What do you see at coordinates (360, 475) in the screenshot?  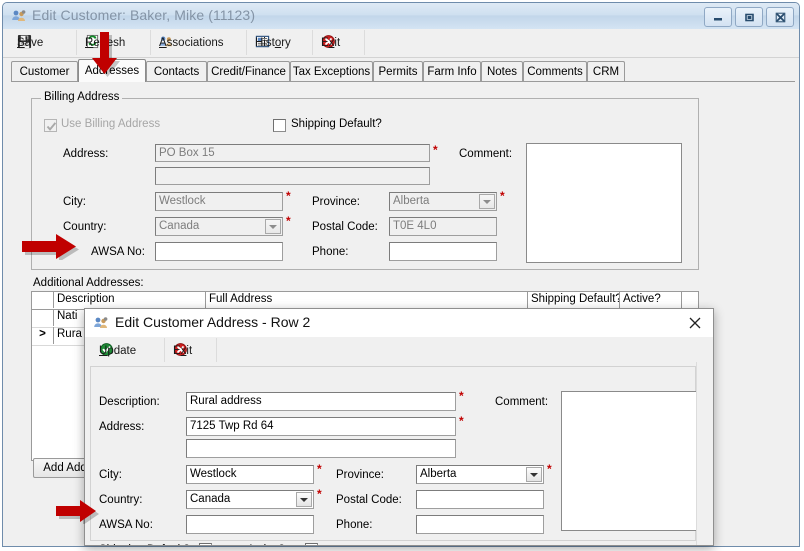 I see `dialog-province-label: Province:` at bounding box center [360, 475].